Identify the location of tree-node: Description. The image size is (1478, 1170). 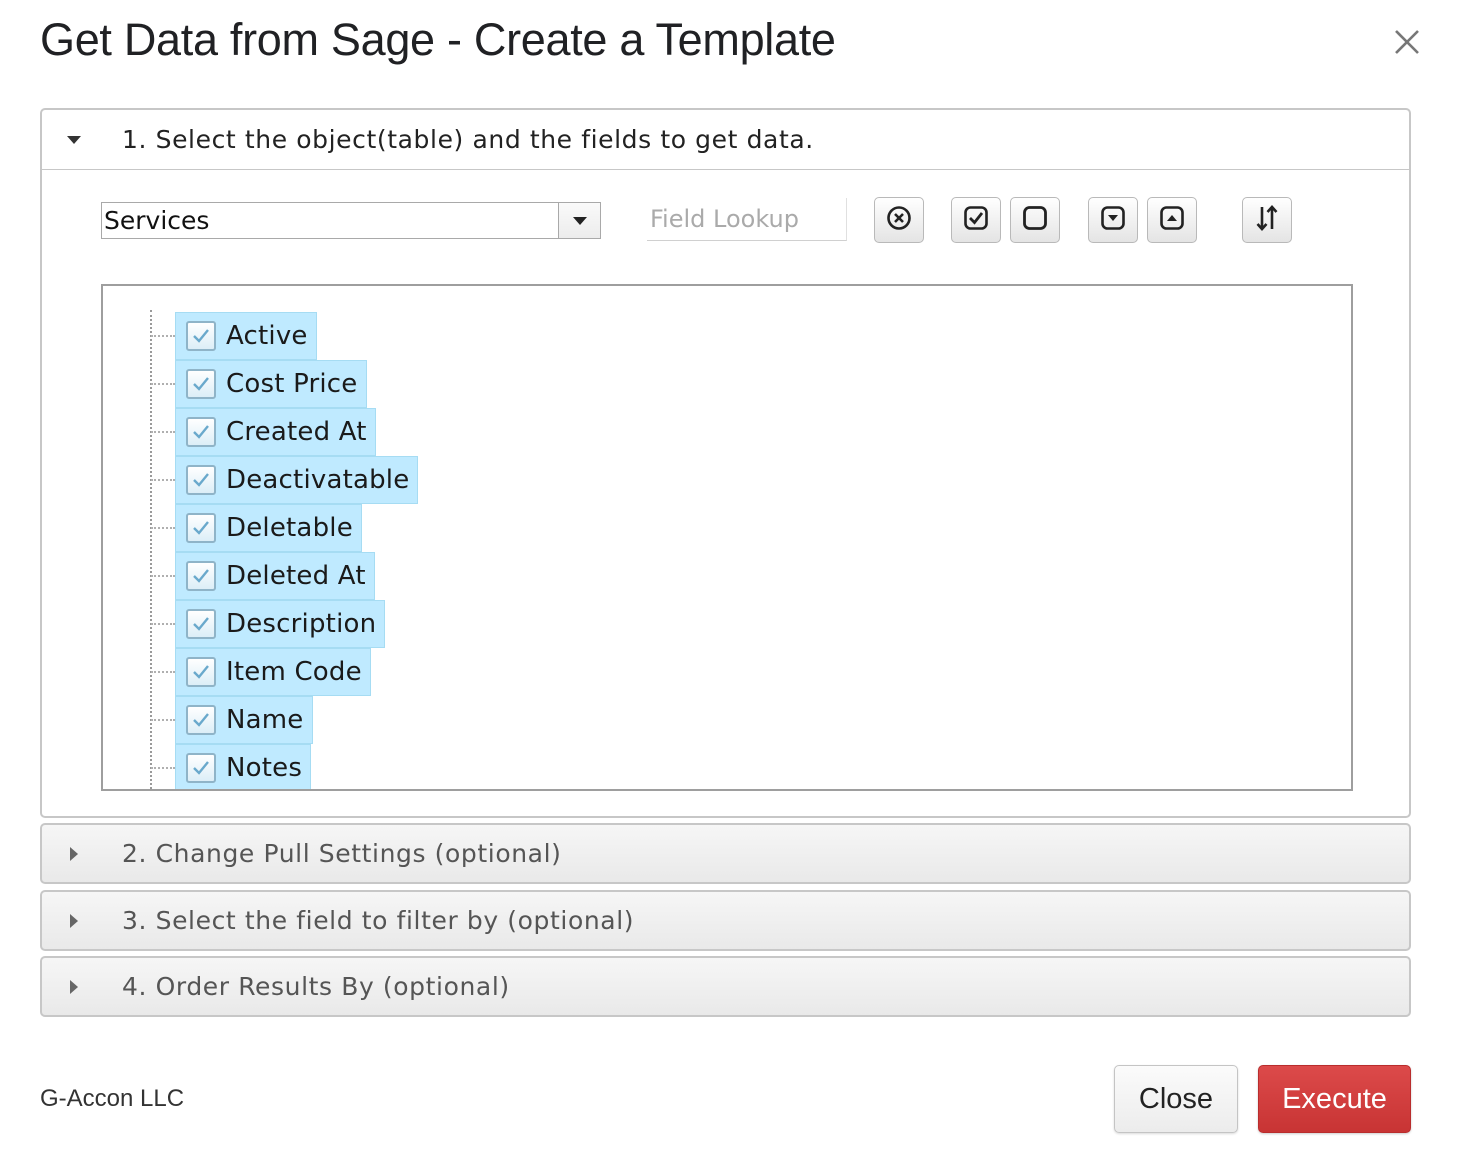
(280, 624).